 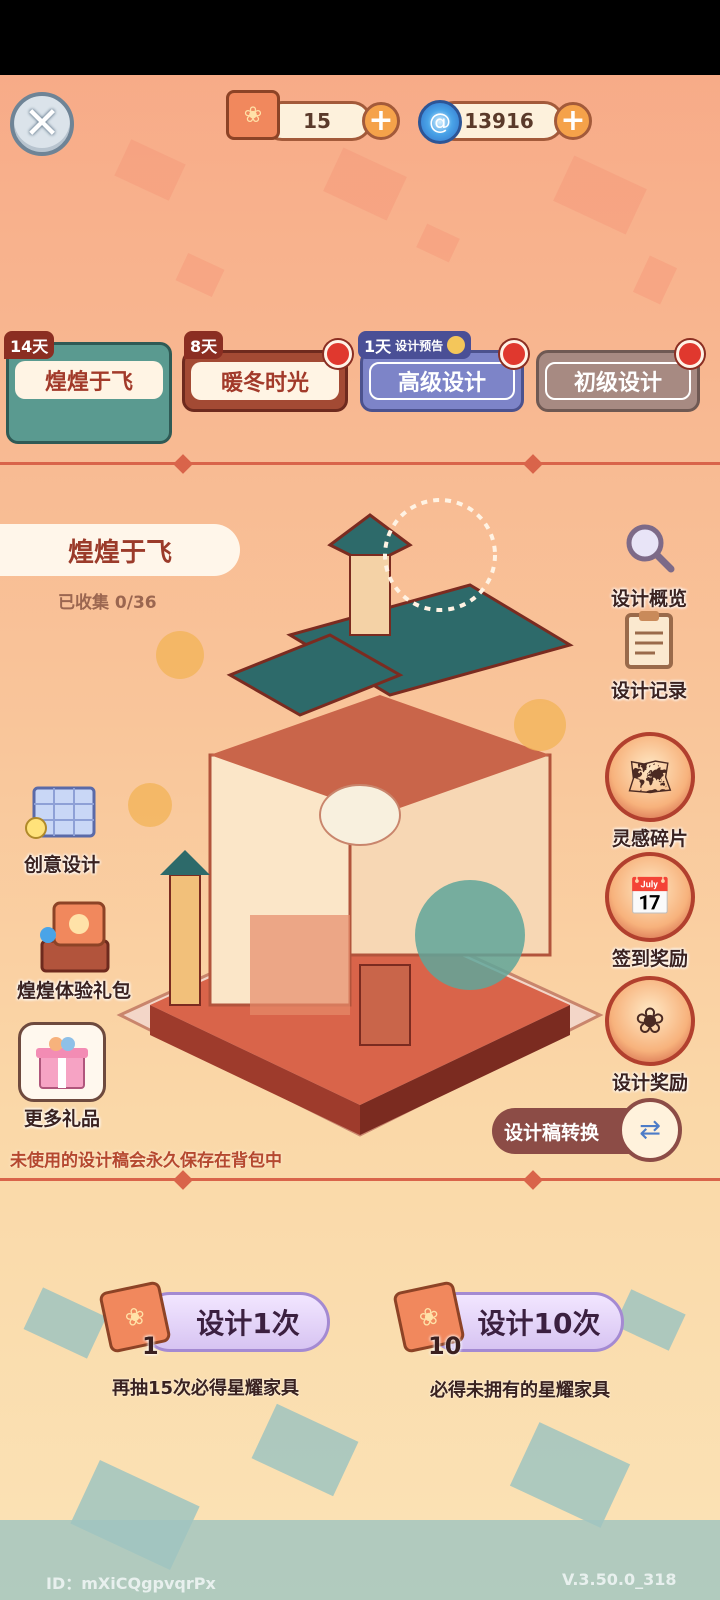 I want to click on clipboard-icon, so click(x=649, y=639).